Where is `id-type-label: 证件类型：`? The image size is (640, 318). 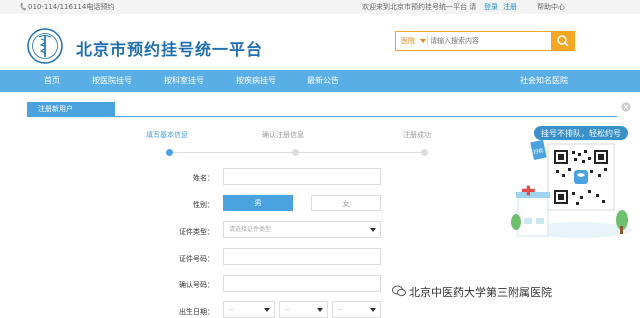
id-type-label: 证件类型： is located at coordinates (196, 232).